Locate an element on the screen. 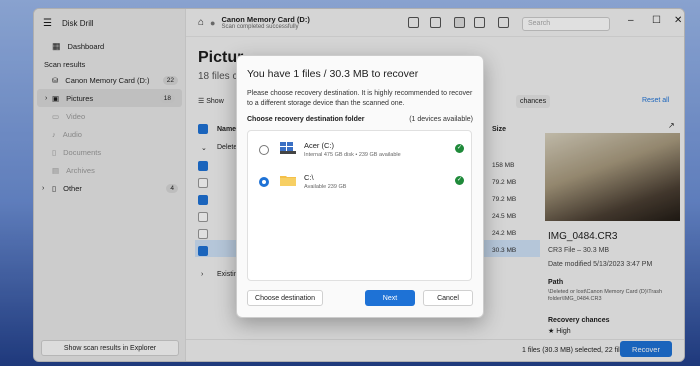  dialog-title: You have 1 files / 30.3 MB to recover is located at coordinates (333, 74).